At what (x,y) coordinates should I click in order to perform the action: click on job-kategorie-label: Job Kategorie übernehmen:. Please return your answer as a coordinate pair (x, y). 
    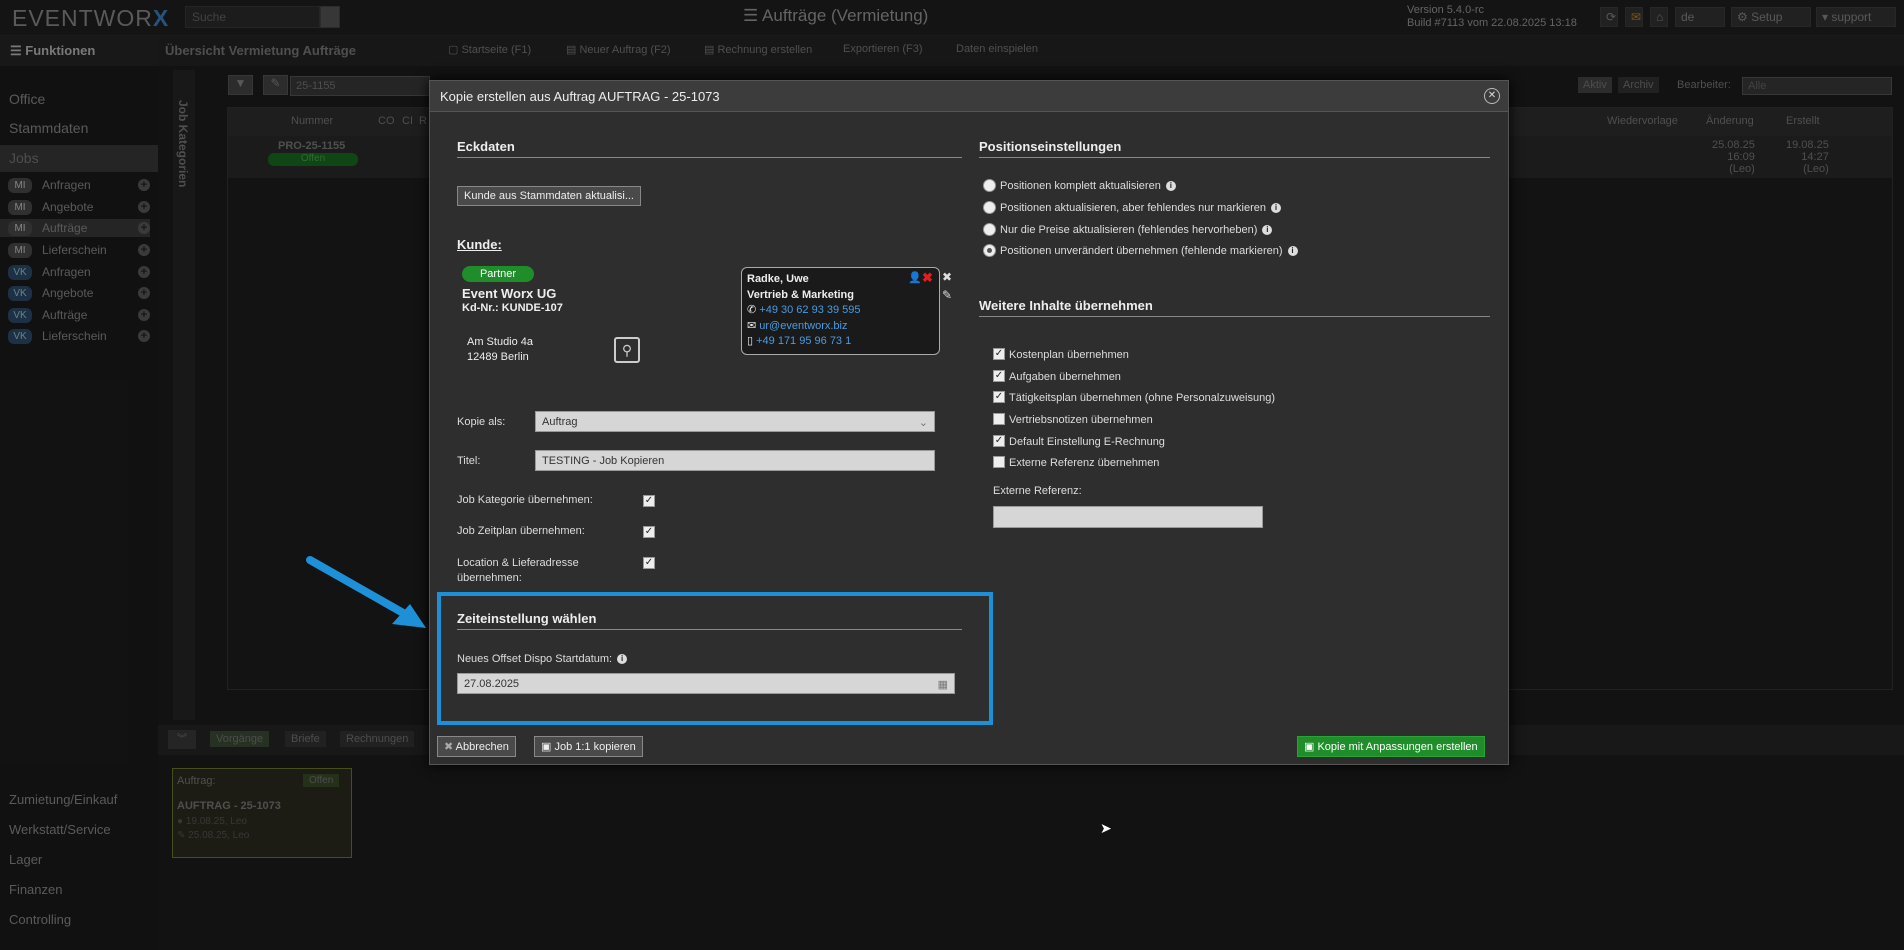
    Looking at the image, I should click on (525, 500).